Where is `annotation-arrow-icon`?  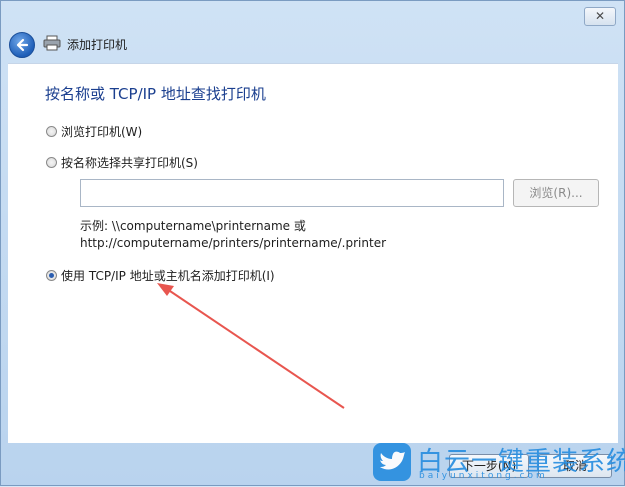
annotation-arrow-icon is located at coordinates (251, 346).